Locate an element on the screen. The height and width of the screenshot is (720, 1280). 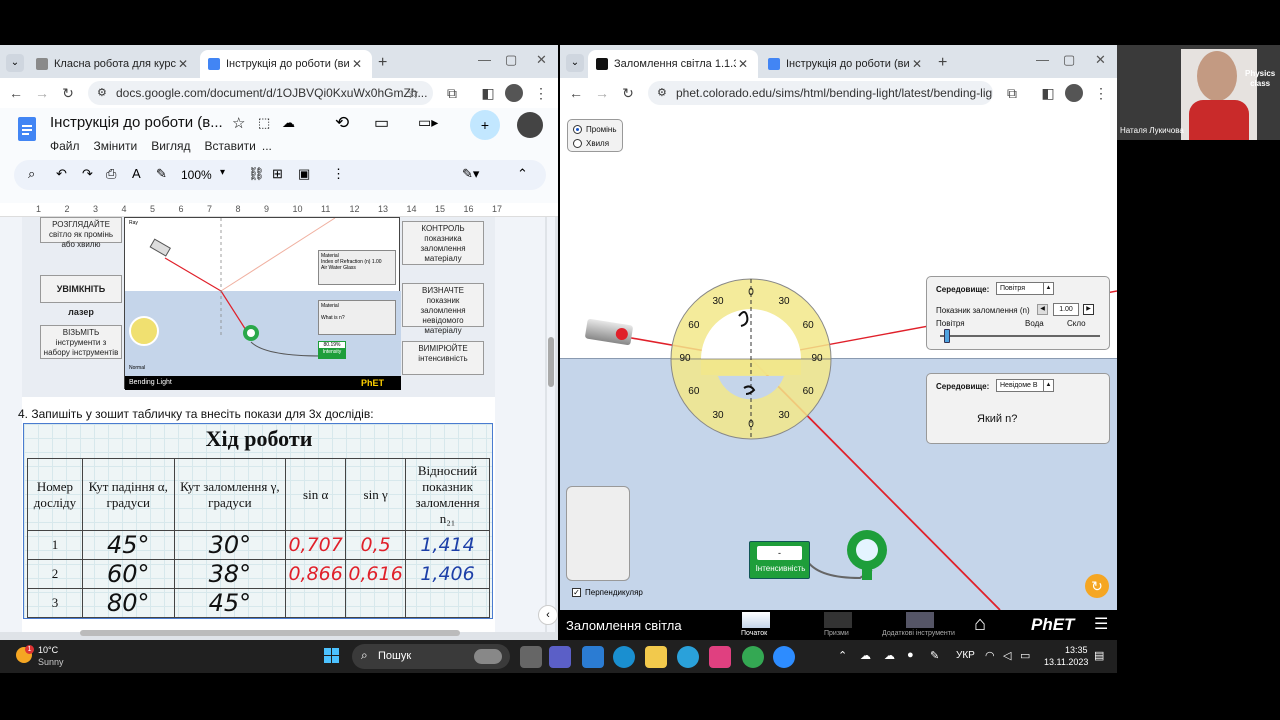
toolbox-panel is located at coordinates (598, 533).